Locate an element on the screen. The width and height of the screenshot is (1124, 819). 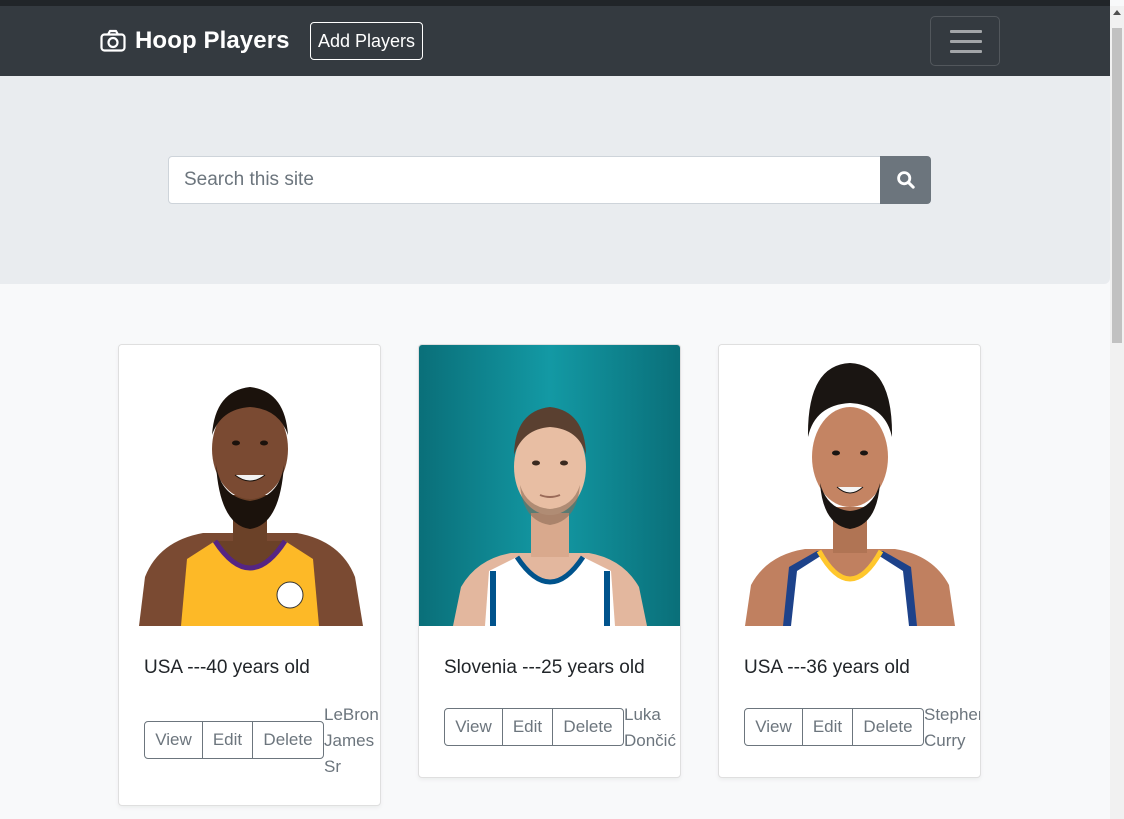
camera-icon is located at coordinates (113, 40).